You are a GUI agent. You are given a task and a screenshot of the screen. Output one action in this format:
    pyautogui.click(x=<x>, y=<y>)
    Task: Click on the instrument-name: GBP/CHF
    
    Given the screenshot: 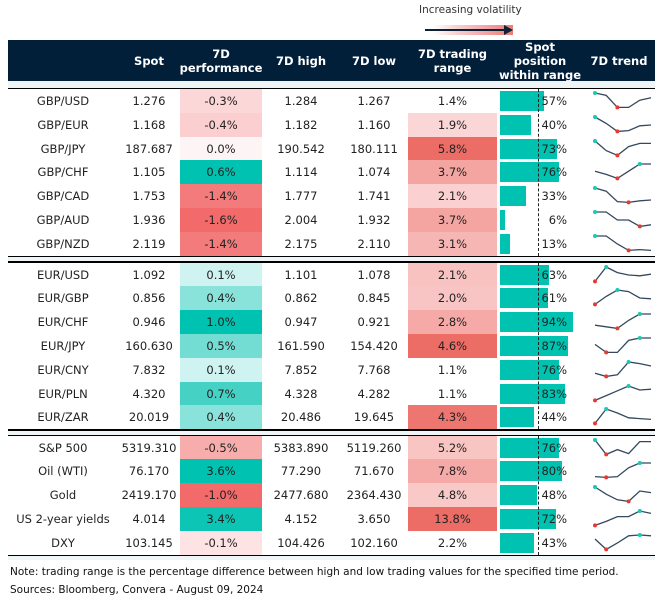 What is the action you would take?
    pyautogui.click(x=63, y=172)
    